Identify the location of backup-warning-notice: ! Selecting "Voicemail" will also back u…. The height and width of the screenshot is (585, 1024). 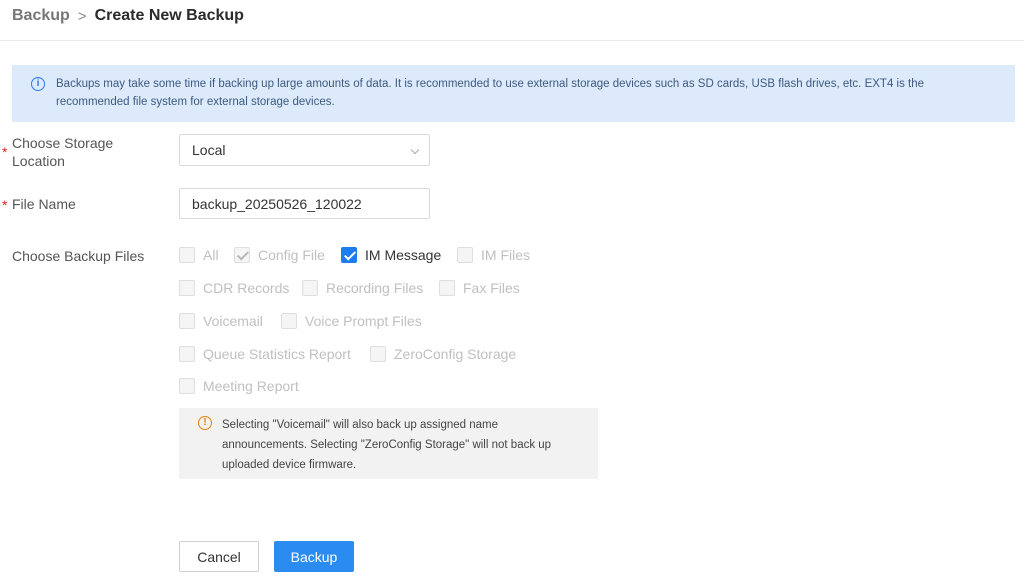
(388, 443).